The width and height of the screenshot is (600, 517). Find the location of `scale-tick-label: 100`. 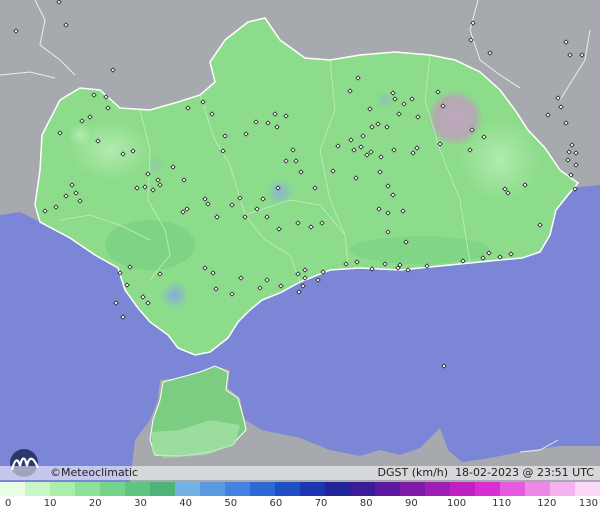

scale-tick-label: 100 is located at coordinates (456, 503).